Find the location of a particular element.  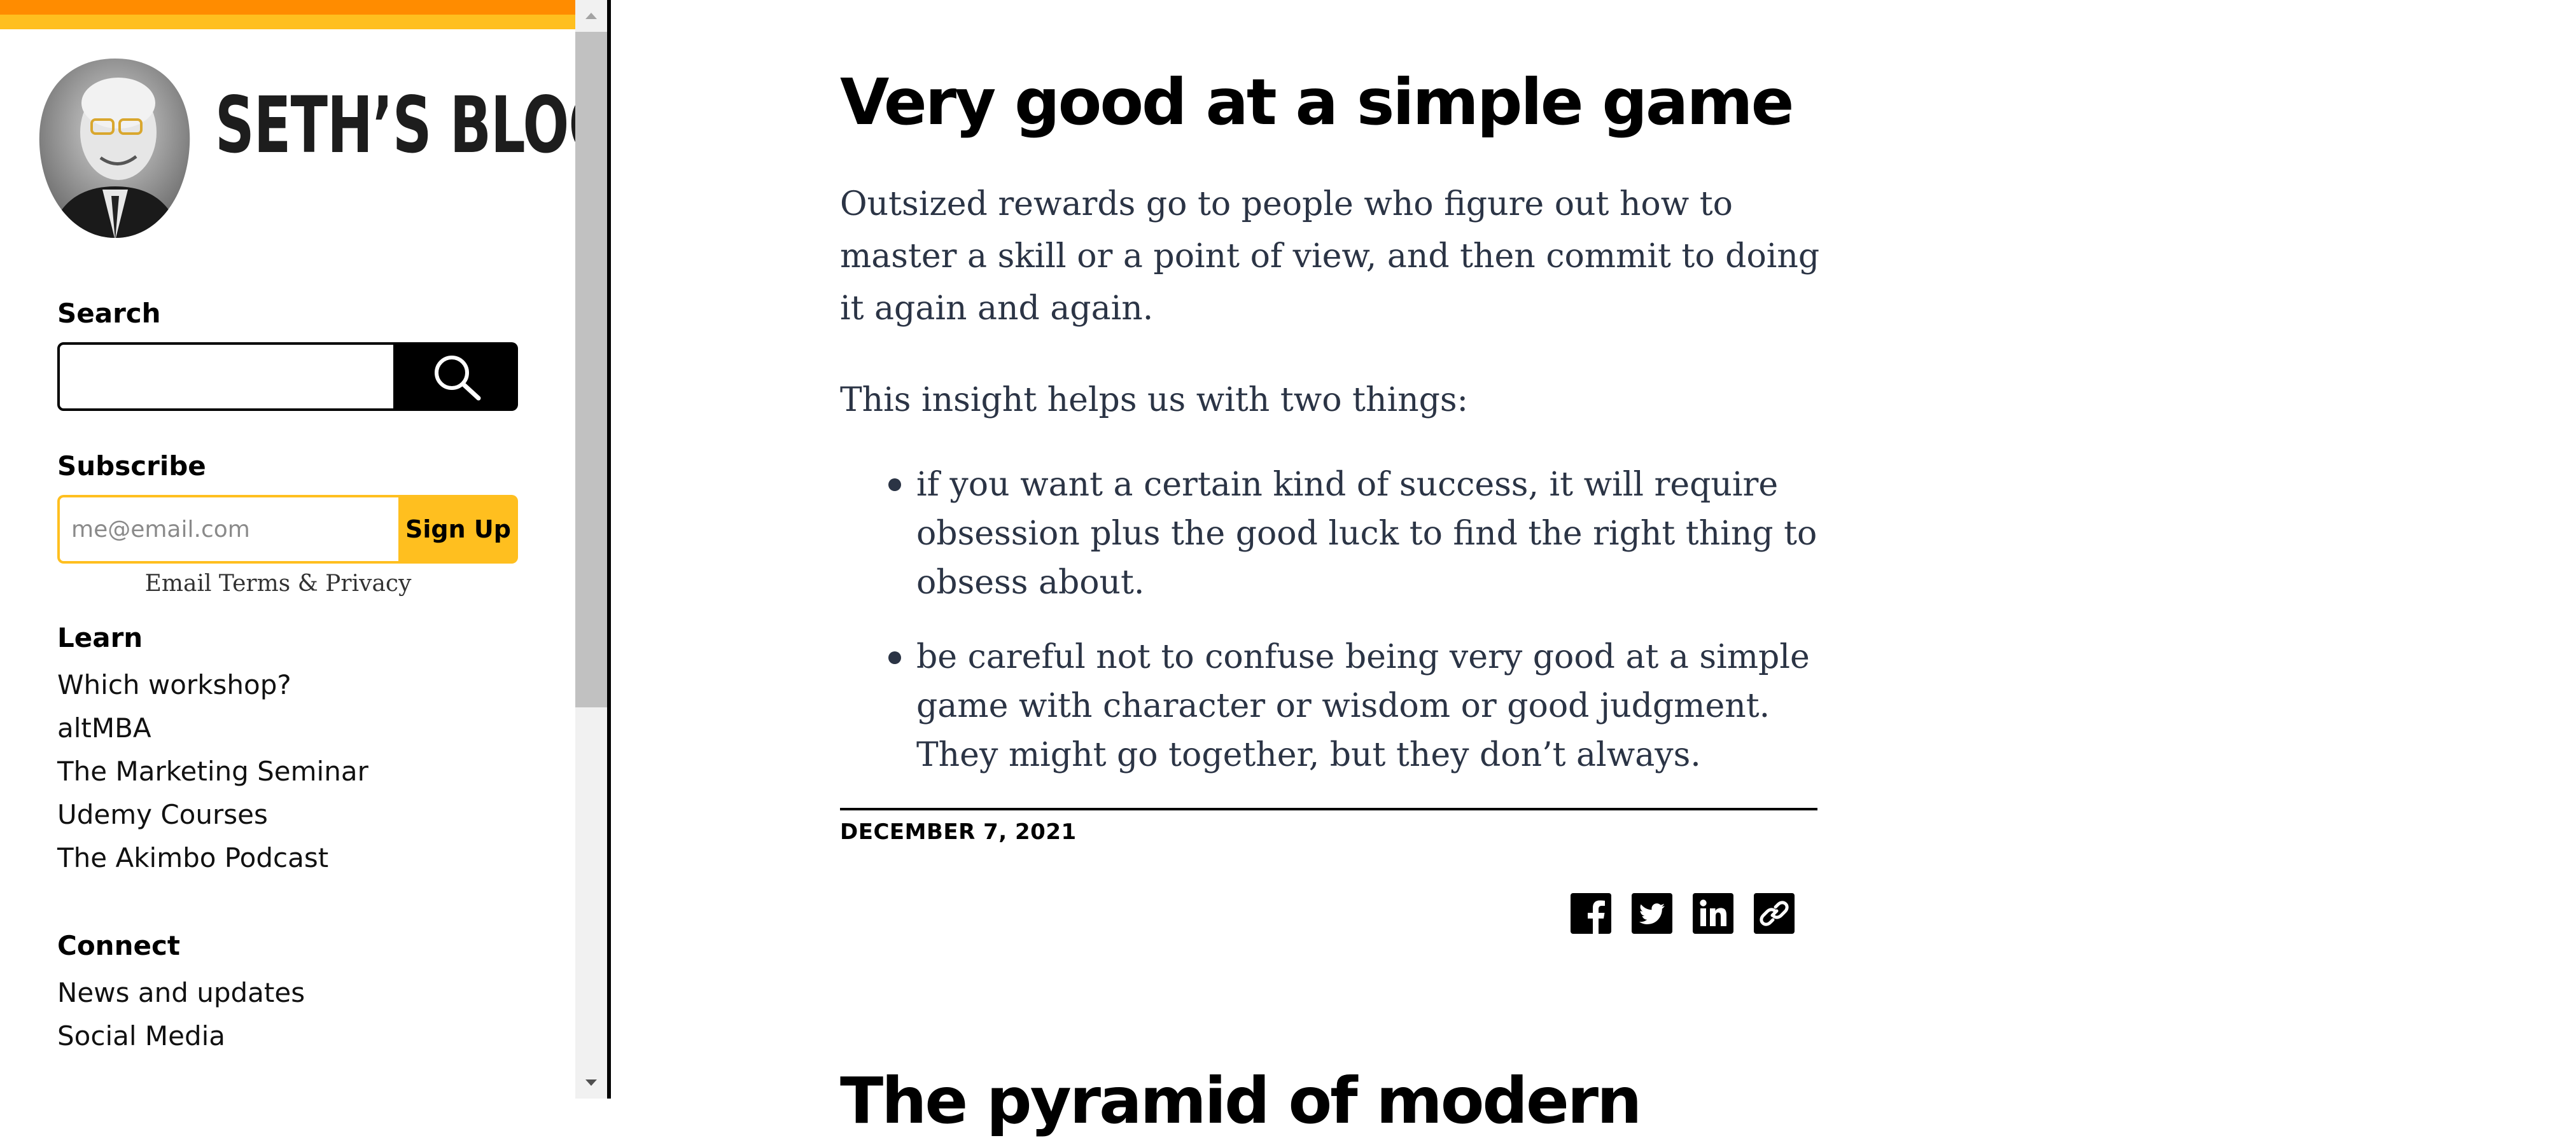

subscribe-heading: Subscribe is located at coordinates (131, 466).